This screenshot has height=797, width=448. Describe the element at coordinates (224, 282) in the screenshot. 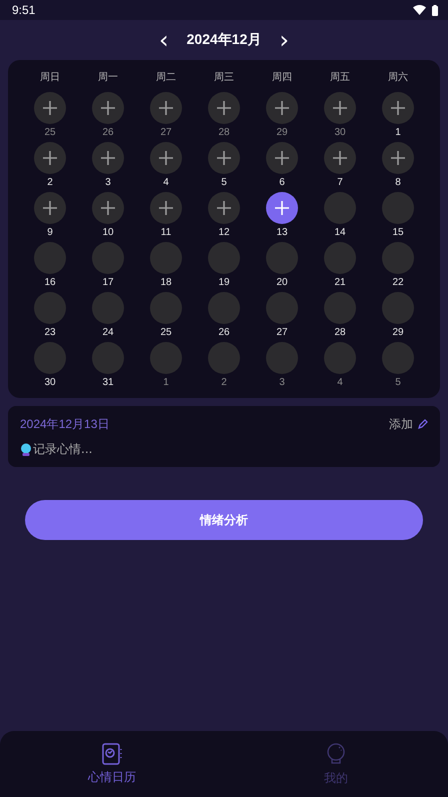

I see `day-number: 19` at that location.